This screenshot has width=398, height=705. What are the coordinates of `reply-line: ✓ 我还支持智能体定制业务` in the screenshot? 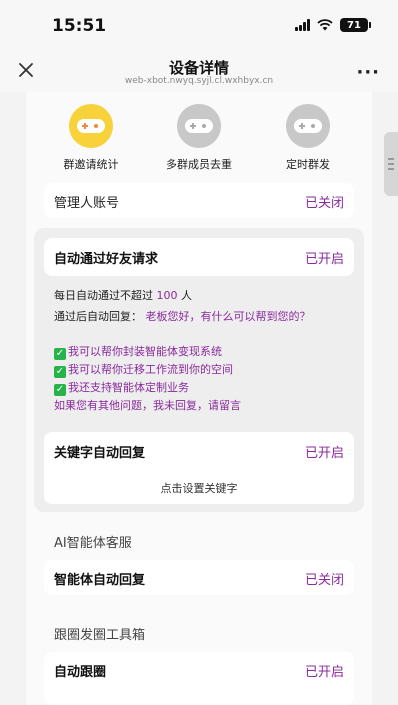 It's located at (121, 387).